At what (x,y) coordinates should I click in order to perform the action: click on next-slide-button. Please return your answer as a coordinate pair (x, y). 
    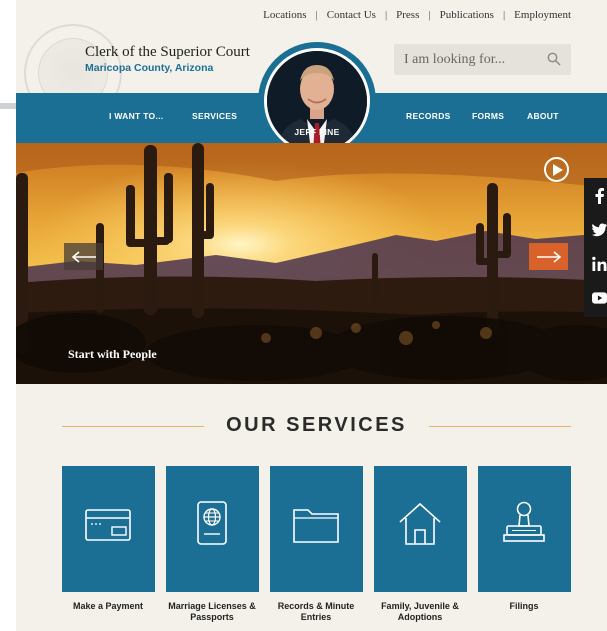
    Looking at the image, I should click on (548, 256).